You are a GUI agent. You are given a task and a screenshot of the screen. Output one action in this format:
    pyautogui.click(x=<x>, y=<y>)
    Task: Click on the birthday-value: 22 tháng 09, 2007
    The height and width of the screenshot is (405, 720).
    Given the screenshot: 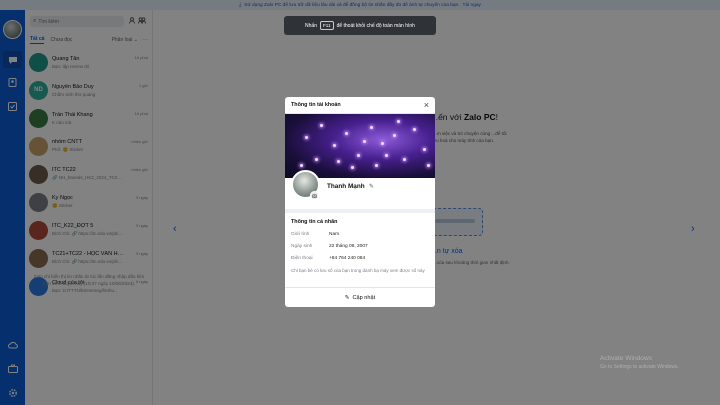 What is the action you would take?
    pyautogui.click(x=348, y=246)
    